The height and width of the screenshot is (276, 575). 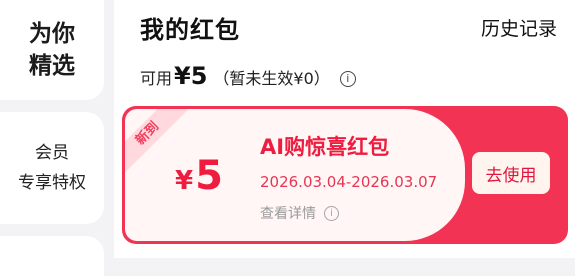 I want to click on view-details-link: 查看详情 i, so click(x=299, y=213).